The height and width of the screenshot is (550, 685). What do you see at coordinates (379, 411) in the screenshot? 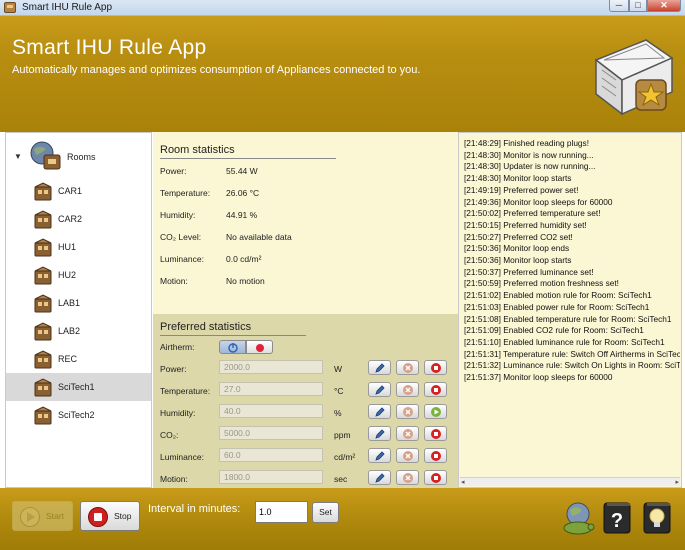
I see `edit-humidity-button` at bounding box center [379, 411].